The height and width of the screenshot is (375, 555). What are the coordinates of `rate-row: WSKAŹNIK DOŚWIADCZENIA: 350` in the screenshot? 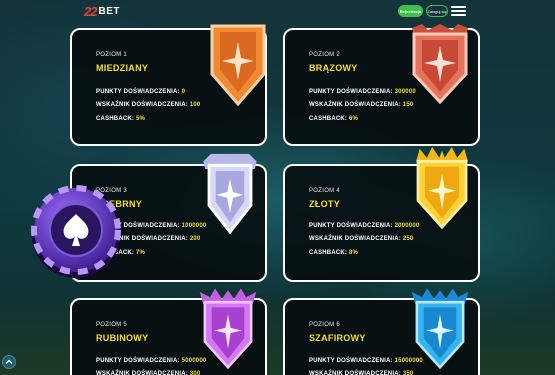 It's located at (361, 373).